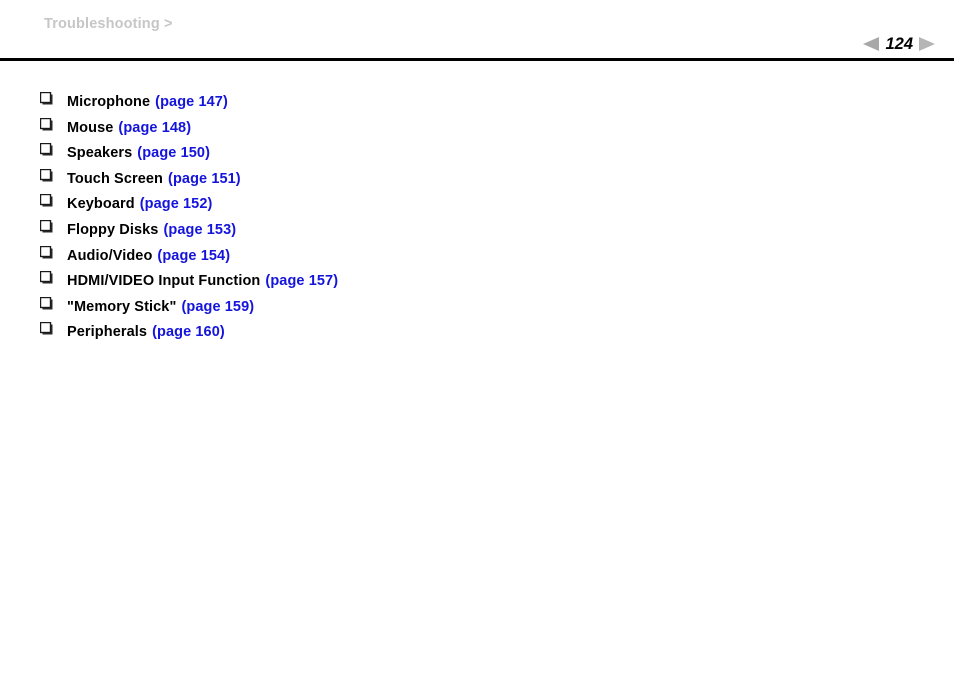  Describe the element at coordinates (113, 229) in the screenshot. I see `list-item-label: Floppy Disks` at that location.